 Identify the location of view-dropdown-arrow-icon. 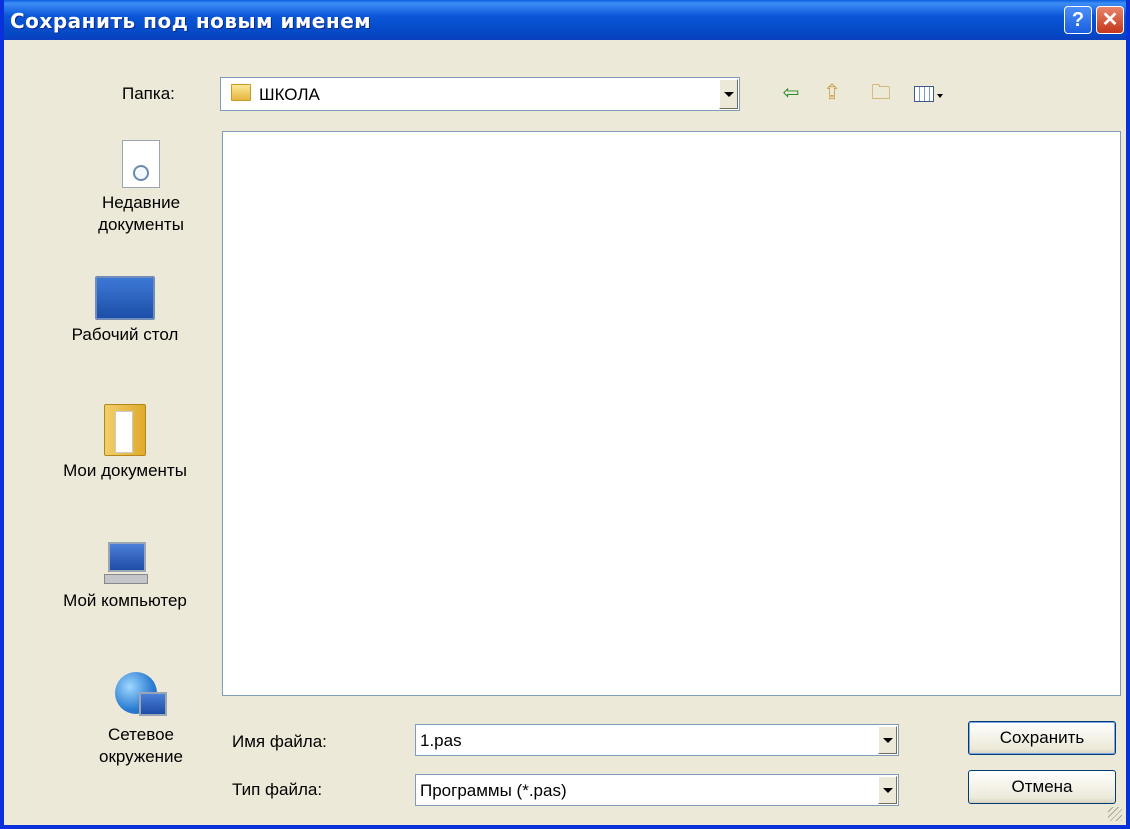
(940, 96).